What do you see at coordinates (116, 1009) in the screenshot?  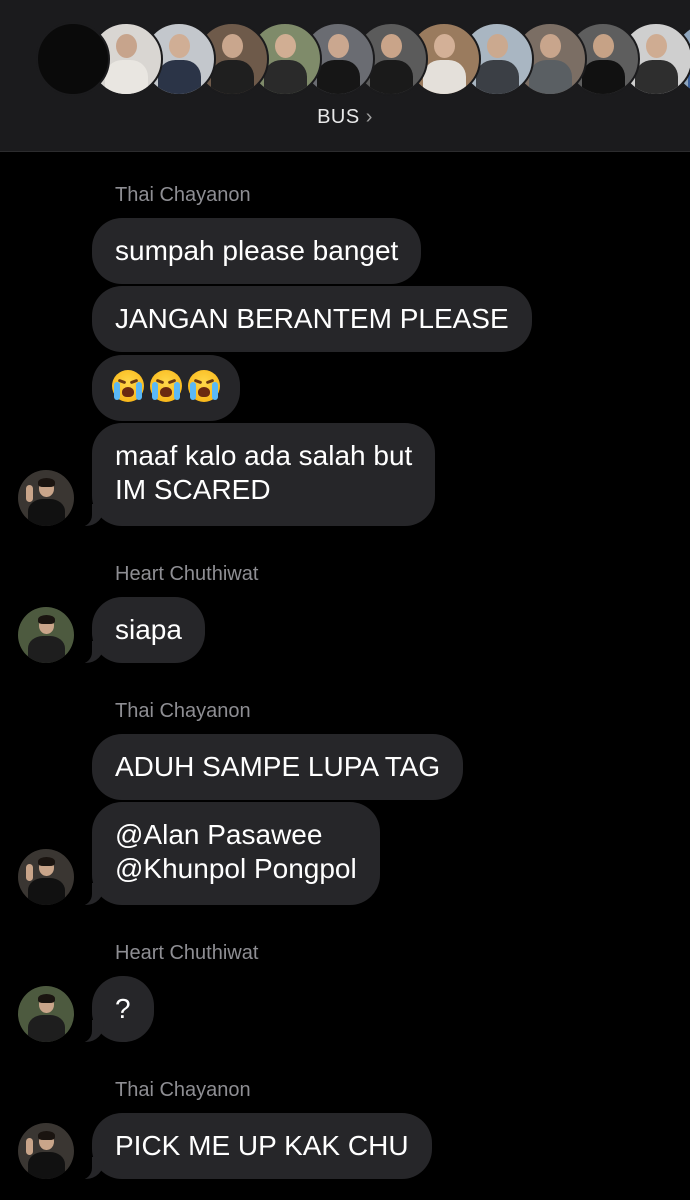 I see `message-bubble: ?` at bounding box center [116, 1009].